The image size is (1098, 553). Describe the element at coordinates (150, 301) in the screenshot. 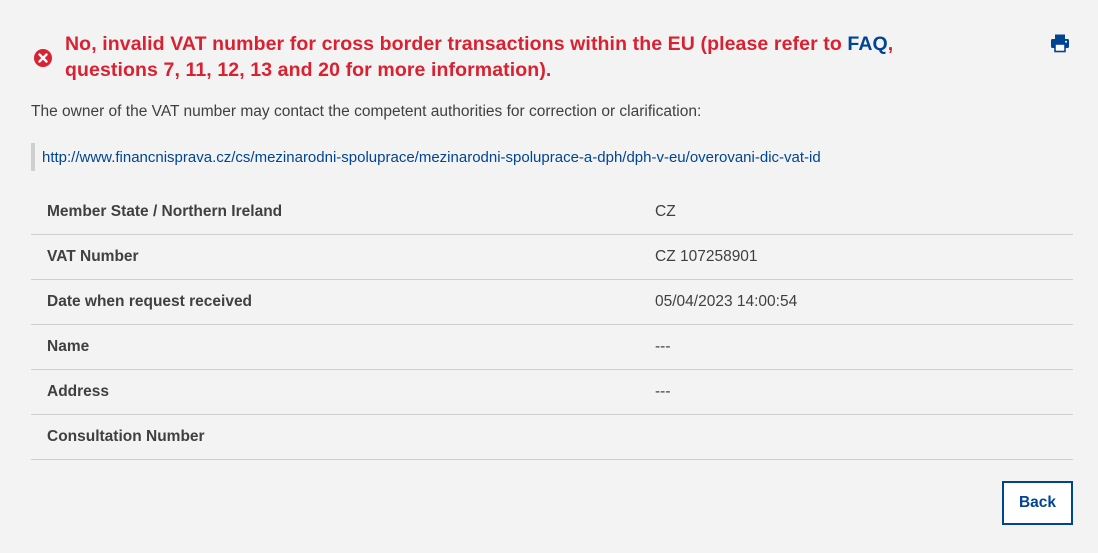

I see `row-label-request-date: Date when request received` at that location.